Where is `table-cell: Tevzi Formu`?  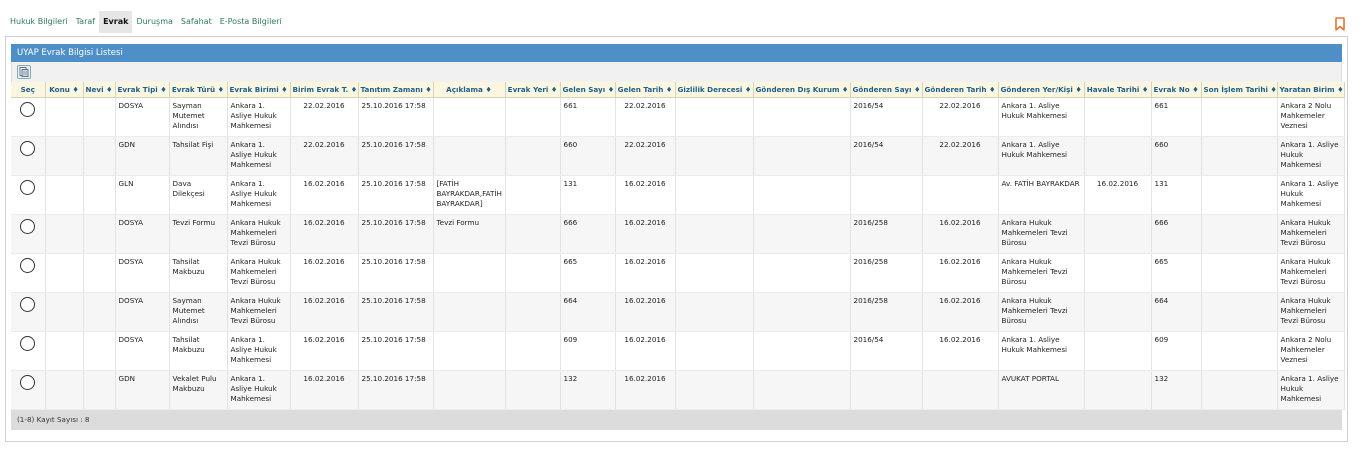
table-cell: Tevzi Formu is located at coordinates (198, 234).